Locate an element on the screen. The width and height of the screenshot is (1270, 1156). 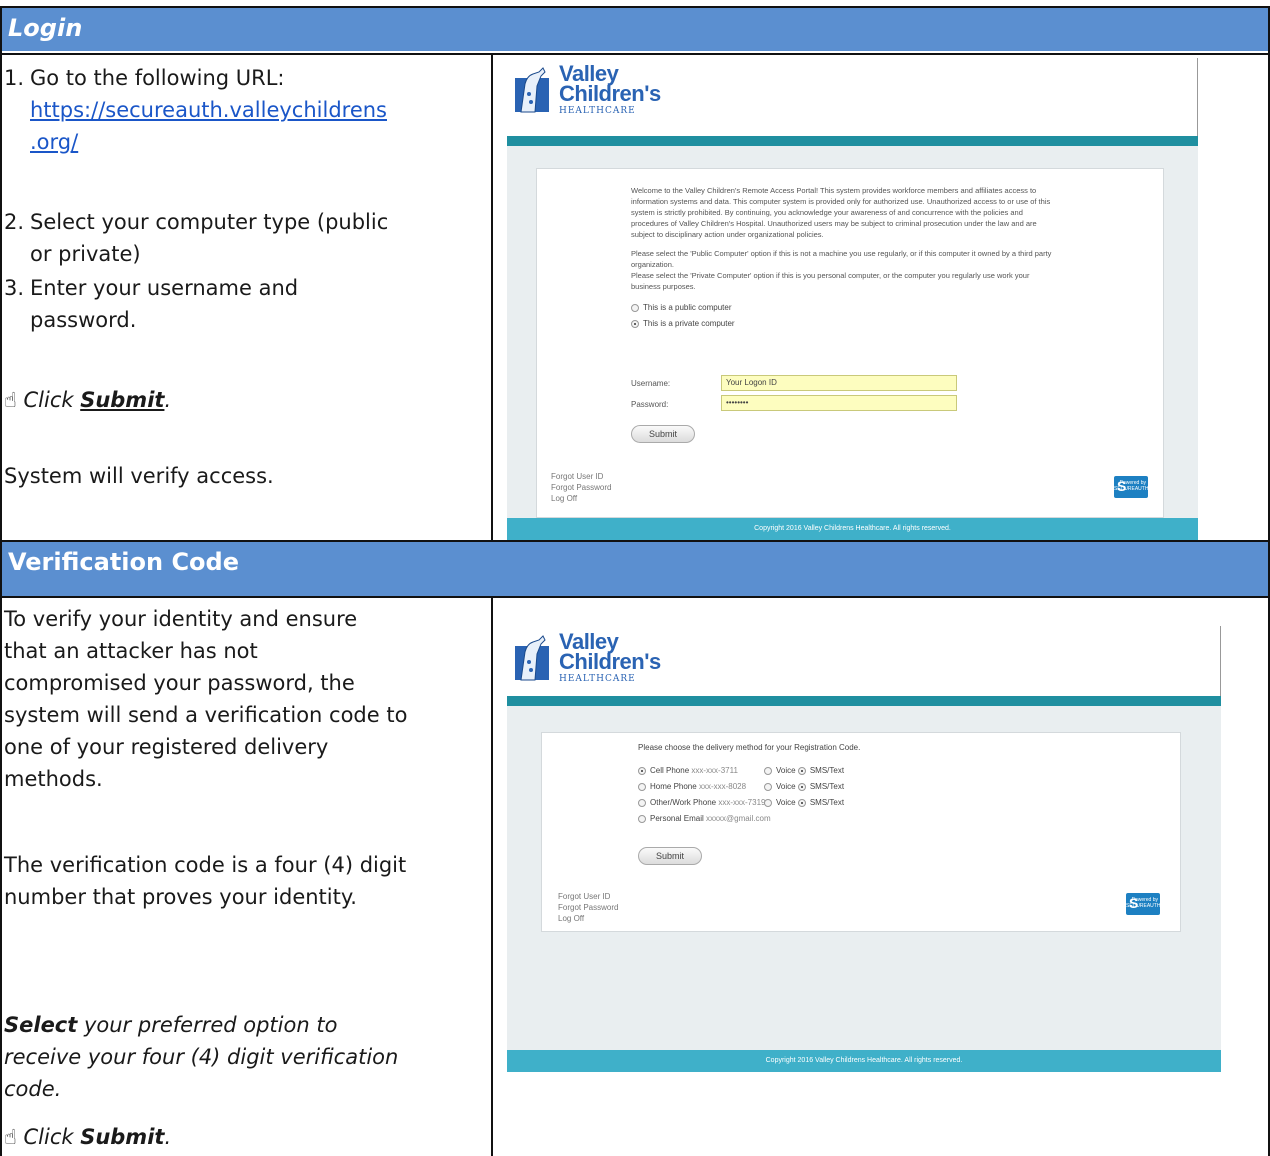
url-link: https://secureauth.valleychildrens is located at coordinates (208, 110).